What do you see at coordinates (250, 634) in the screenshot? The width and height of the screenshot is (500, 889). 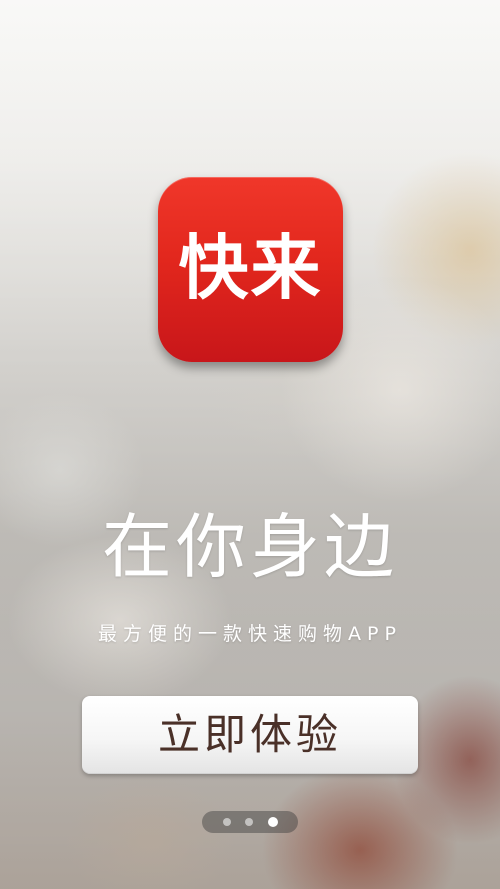 I see `tagline: 最方便的一款快速购物APP` at bounding box center [250, 634].